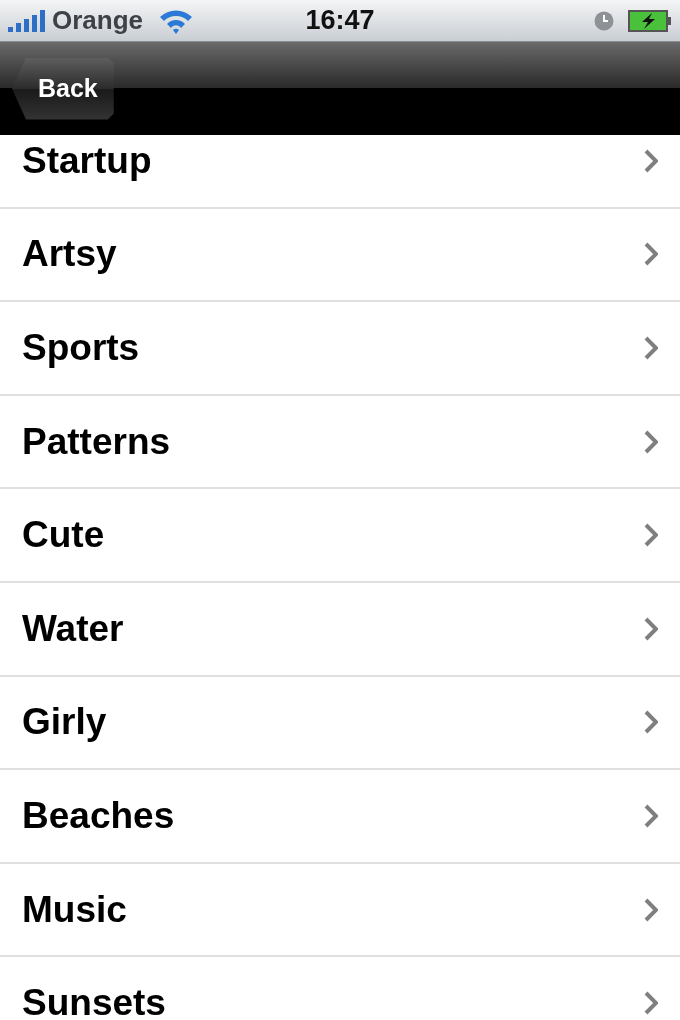 The width and height of the screenshot is (680, 1020). I want to click on list-item: Sunsets, so click(340, 988).